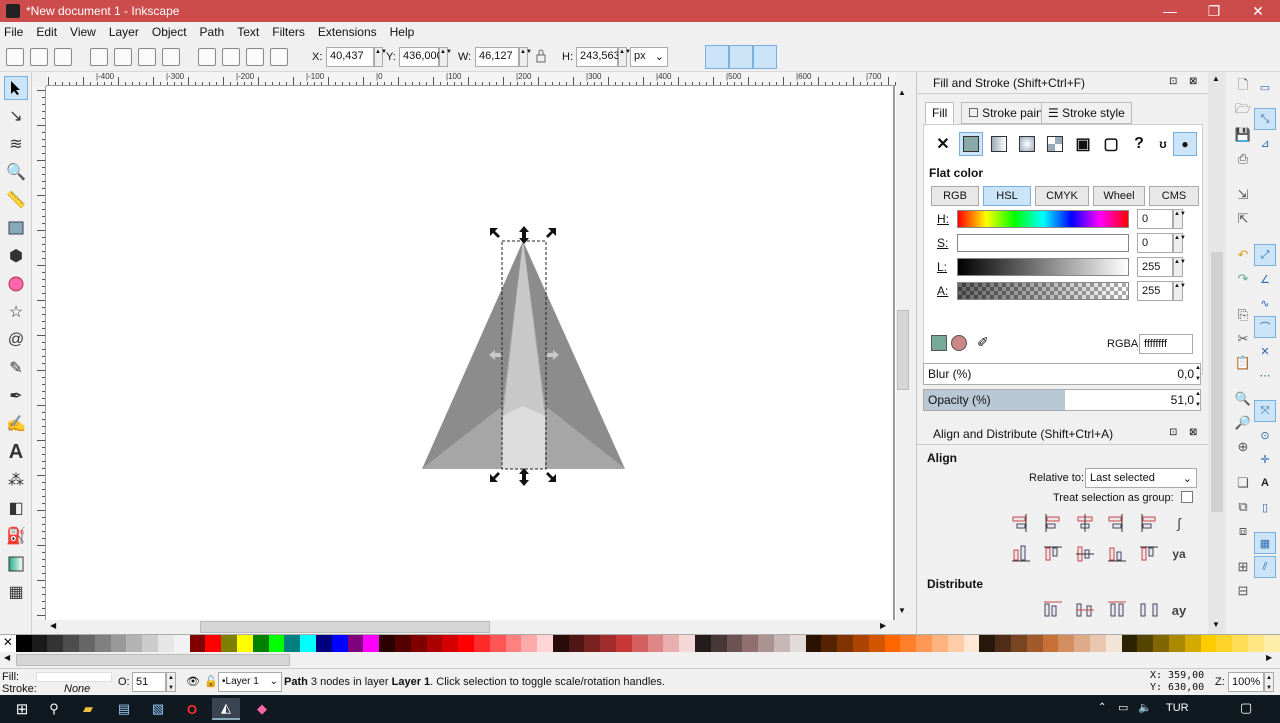 This screenshot has height=723, width=1280. Describe the element at coordinates (1123, 707) in the screenshot. I see `network-icon: ▭` at that location.